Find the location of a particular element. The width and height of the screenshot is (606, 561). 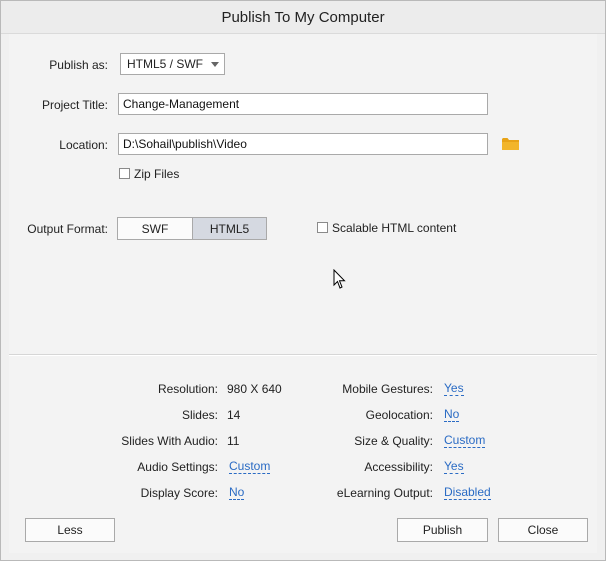

folder-icon is located at coordinates (510, 144).